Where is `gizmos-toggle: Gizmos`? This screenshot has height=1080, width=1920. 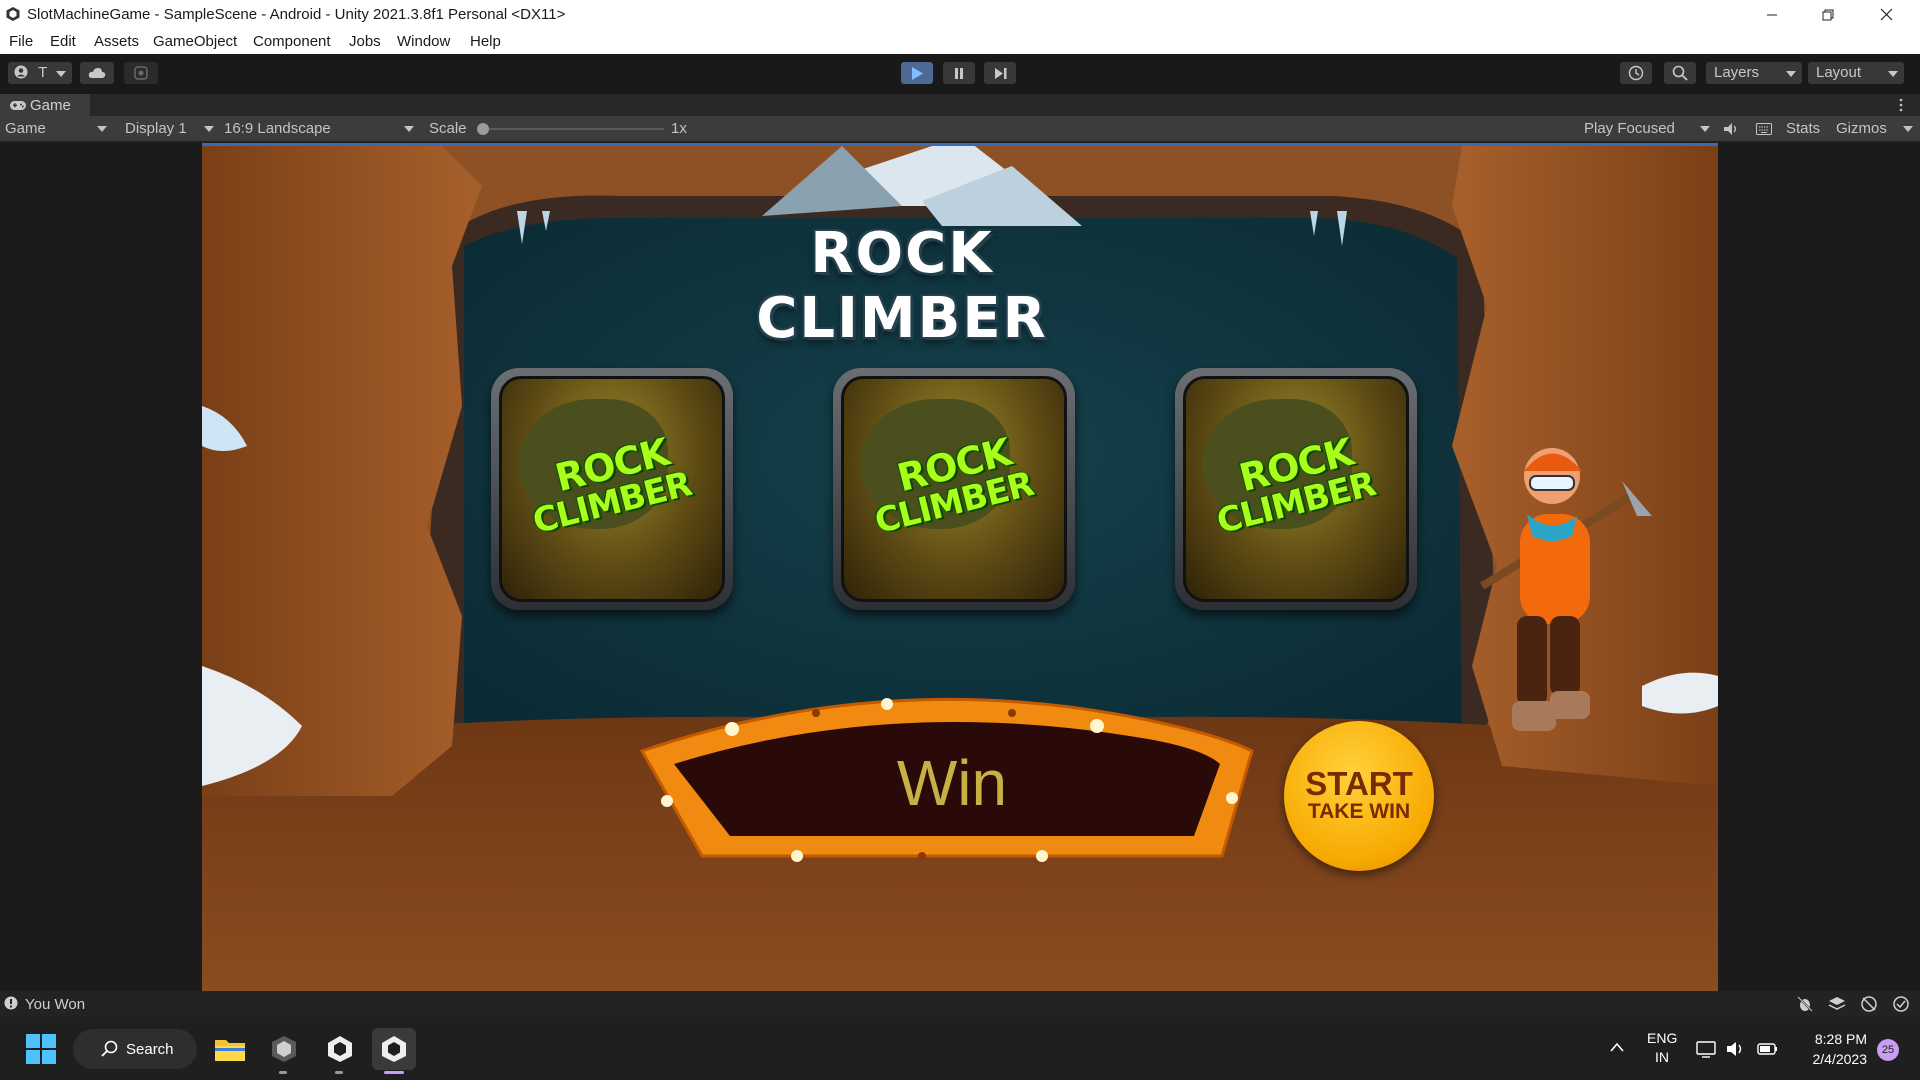 gizmos-toggle: Gizmos is located at coordinates (1861, 128).